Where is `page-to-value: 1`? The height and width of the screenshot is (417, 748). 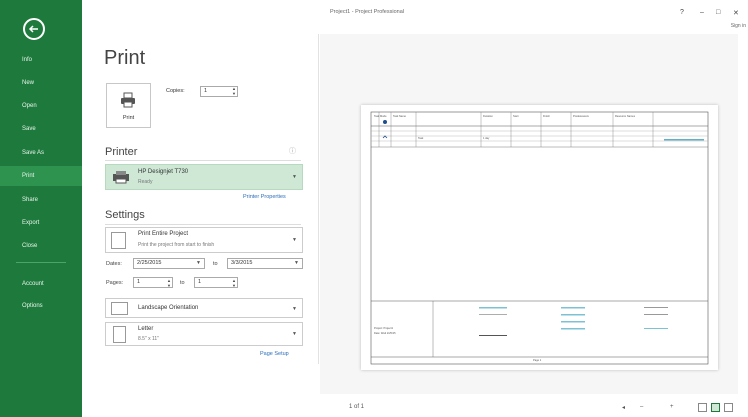 page-to-value: 1 is located at coordinates (200, 282).